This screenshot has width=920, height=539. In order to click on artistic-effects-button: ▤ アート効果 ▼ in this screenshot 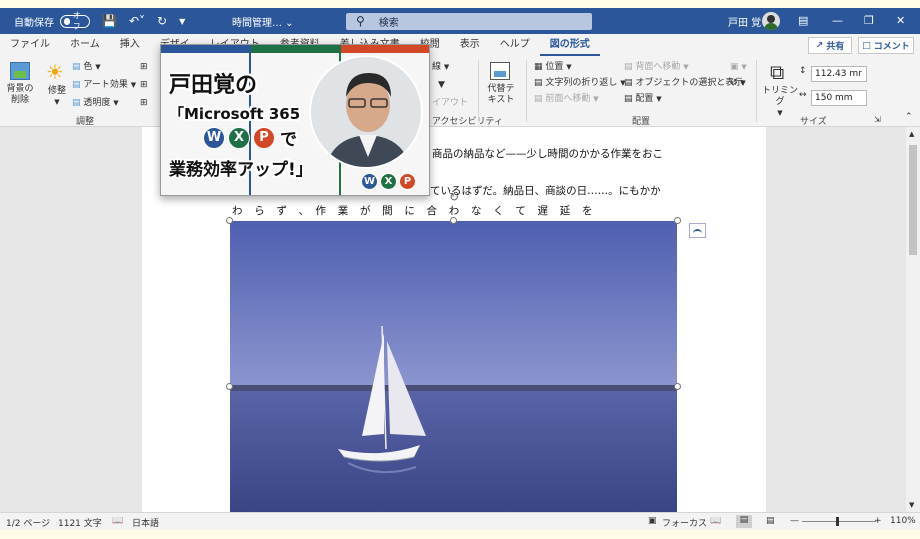, I will do `click(104, 85)`.